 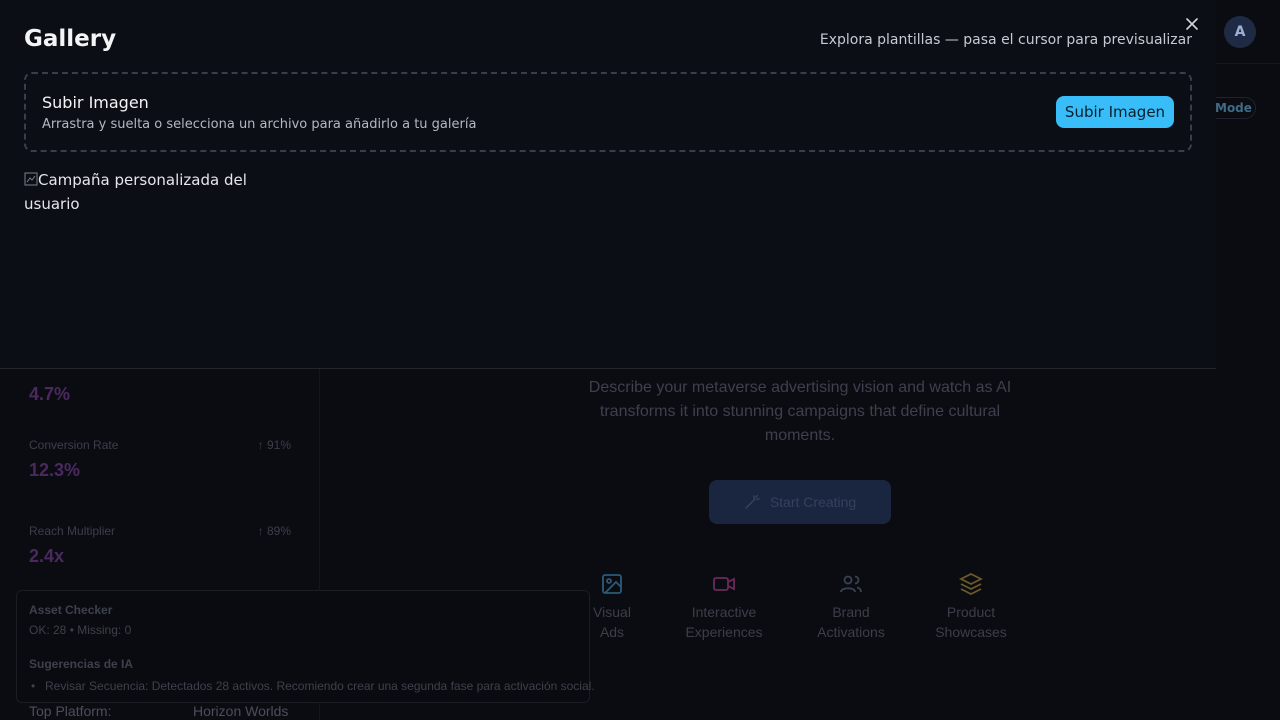 I want to click on category-label: Product Showcases, so click(x=971, y=622).